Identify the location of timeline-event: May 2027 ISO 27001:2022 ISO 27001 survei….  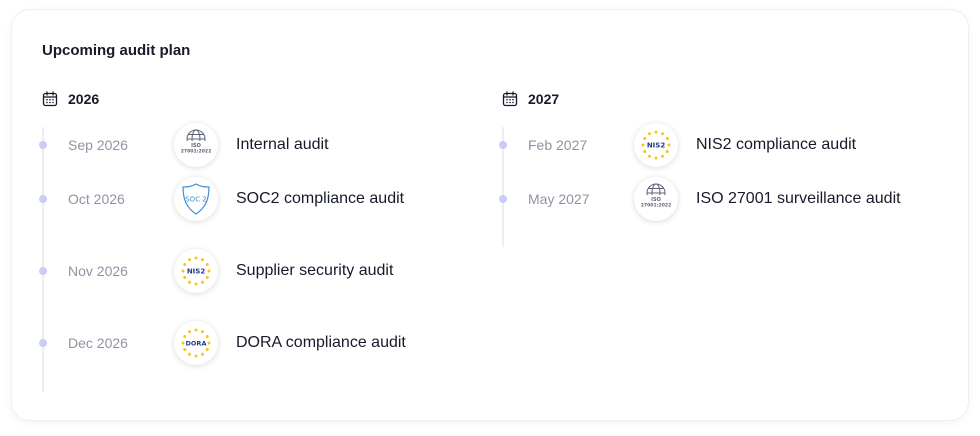
(720, 199).